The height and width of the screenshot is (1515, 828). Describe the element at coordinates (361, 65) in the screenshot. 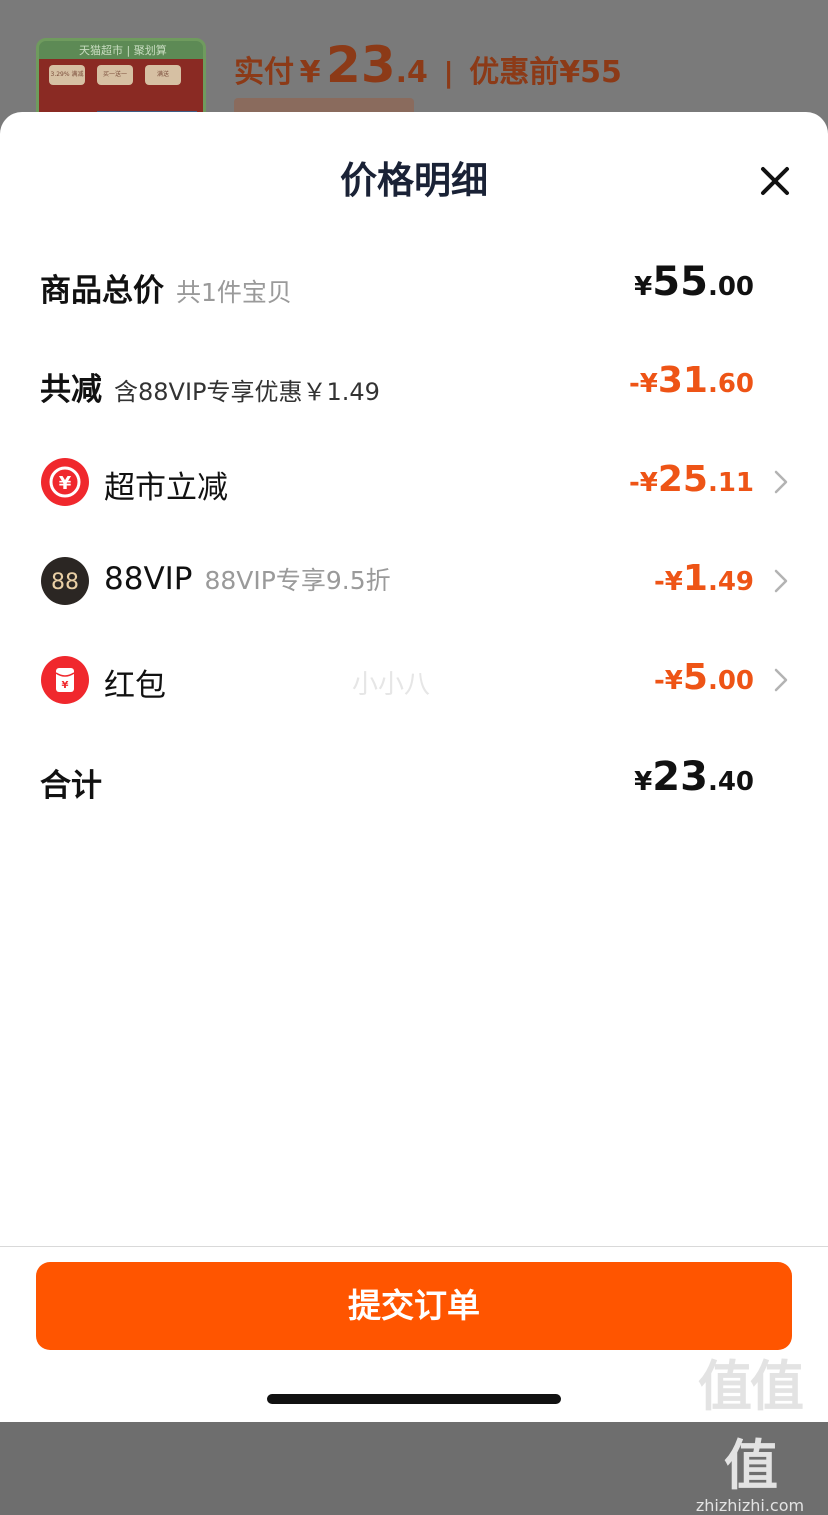

I see `paid-int: 23` at that location.